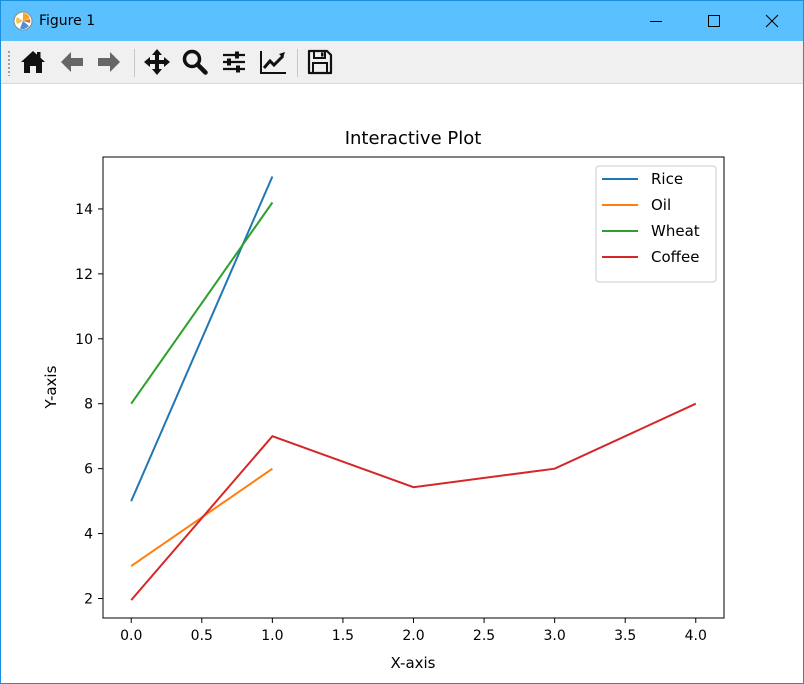  I want to click on back-arrow-icon, so click(72, 62).